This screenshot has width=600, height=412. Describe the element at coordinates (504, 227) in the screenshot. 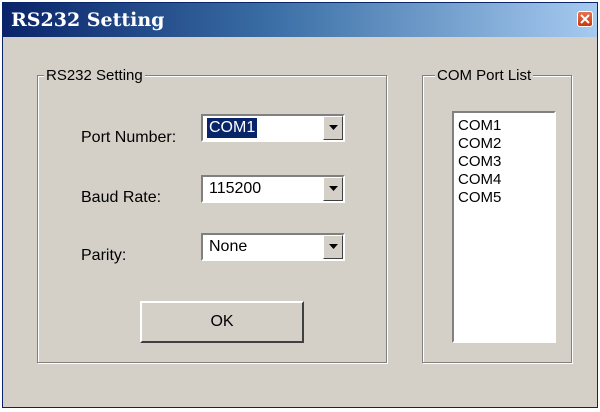

I see `com-port-listbox: COM1 COM2 COM3 COM4 COM5` at that location.